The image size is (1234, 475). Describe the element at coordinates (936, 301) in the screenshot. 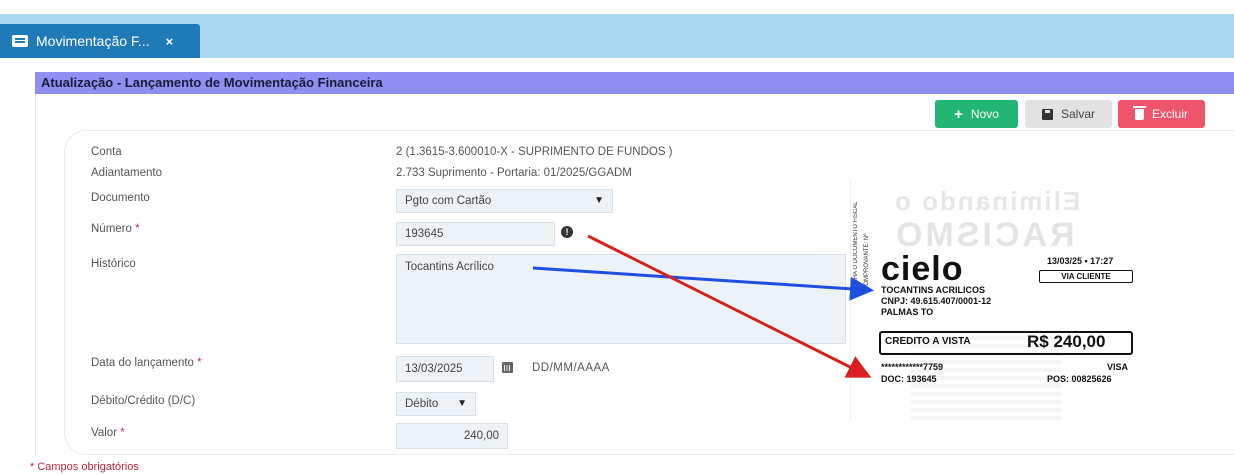

I see `receipt-cnpj: CNPJ: 49.615.407/0001-12` at that location.